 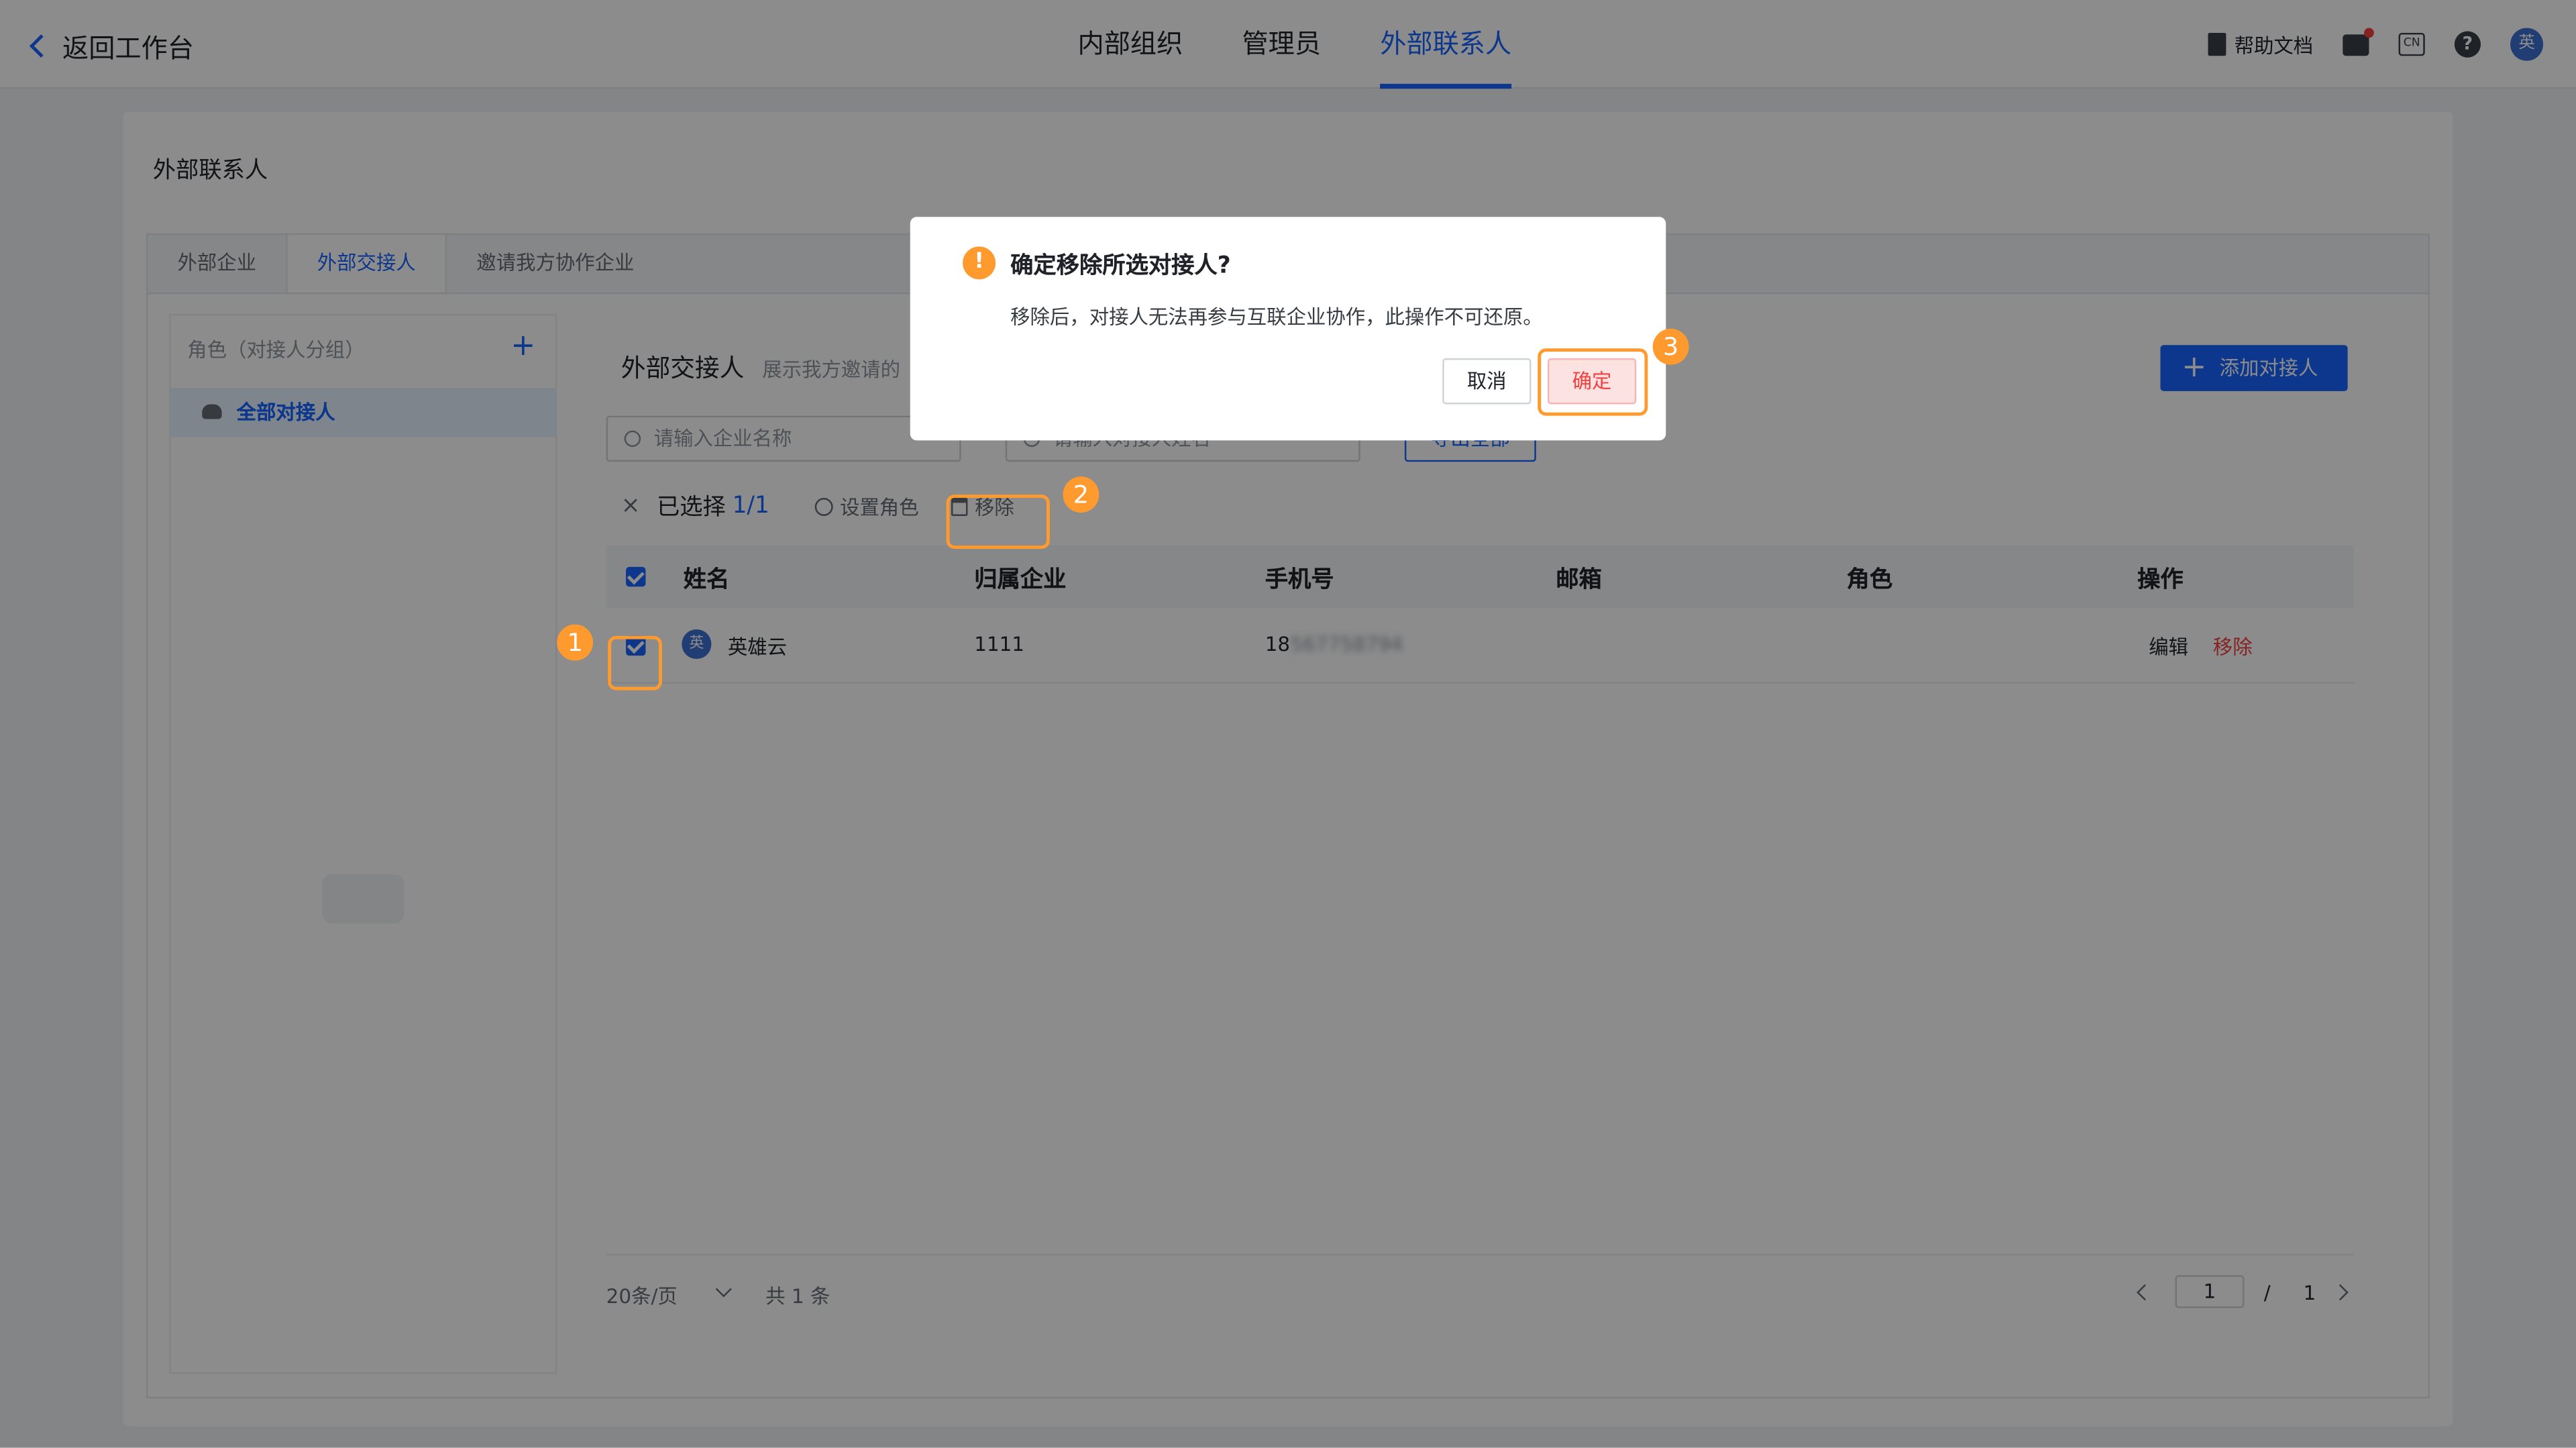 What do you see at coordinates (1276, 317) in the screenshot?
I see `dialog-message: 移除后，对接人无法再参与互联企业协作，此操作不可还原。` at bounding box center [1276, 317].